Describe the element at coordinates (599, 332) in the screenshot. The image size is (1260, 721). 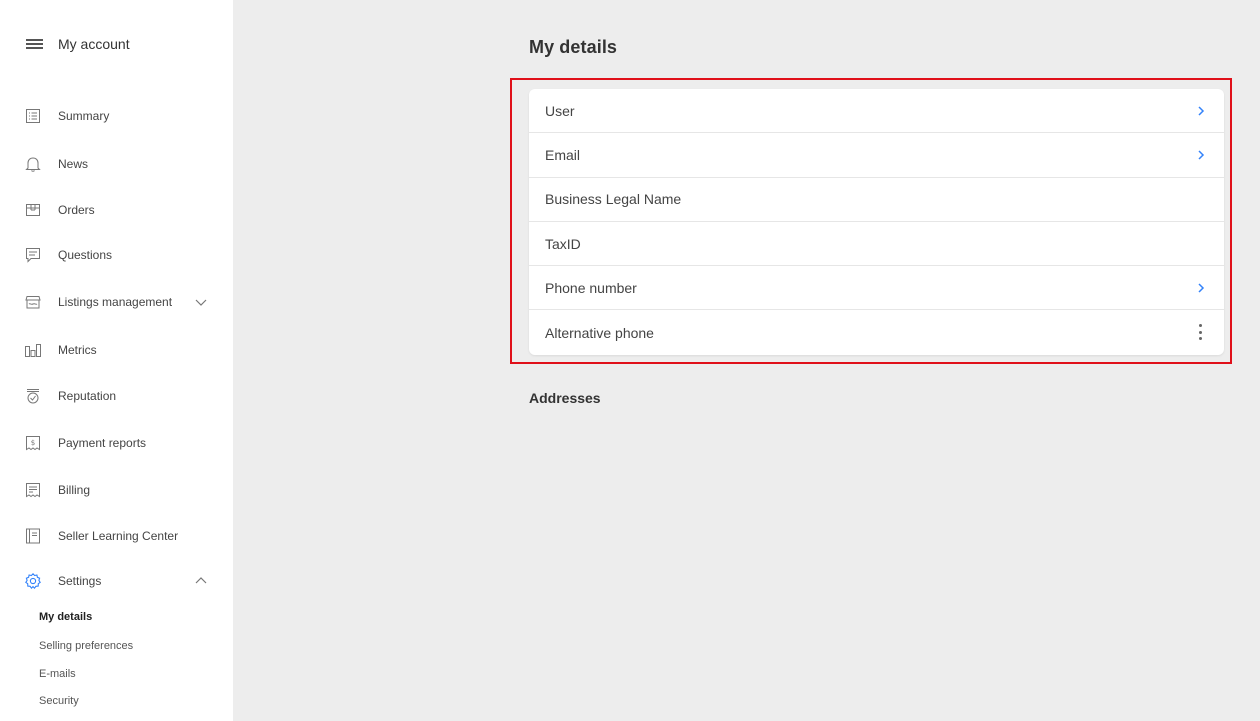
I see `detail-label: Alternative phone` at that location.